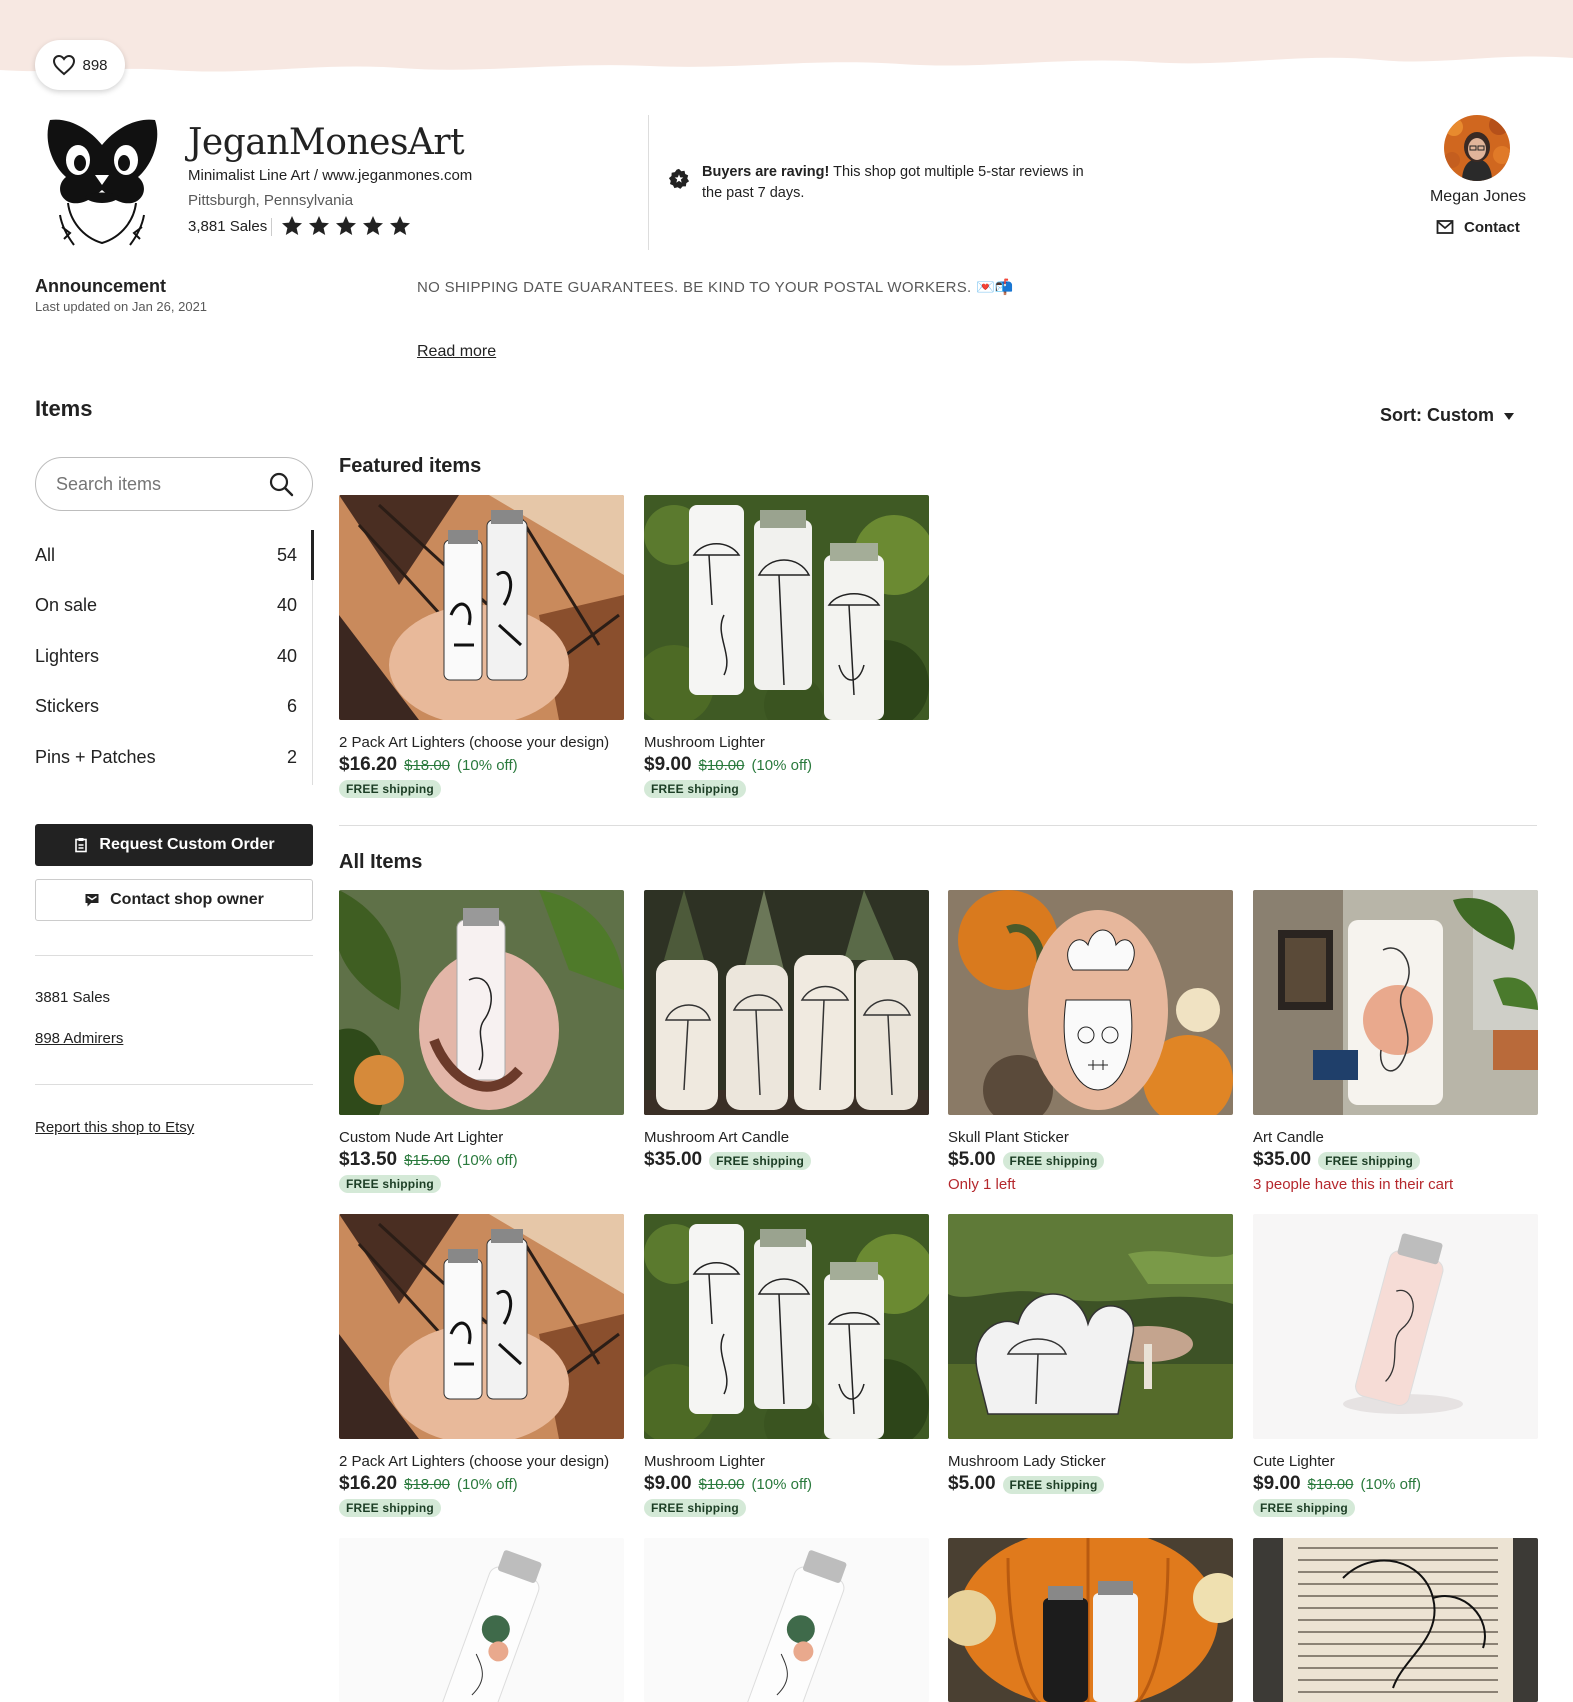 The image size is (1573, 1702). Describe the element at coordinates (81, 845) in the screenshot. I see `clipboard-icon` at that location.